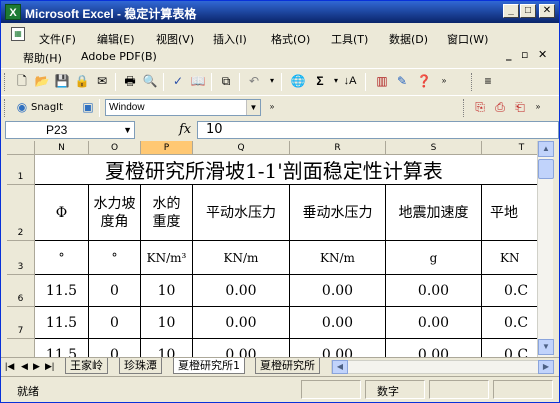 The height and width of the screenshot is (403, 560). Describe the element at coordinates (9, 366) in the screenshot. I see `first-sheet-icon: |◀` at that location.